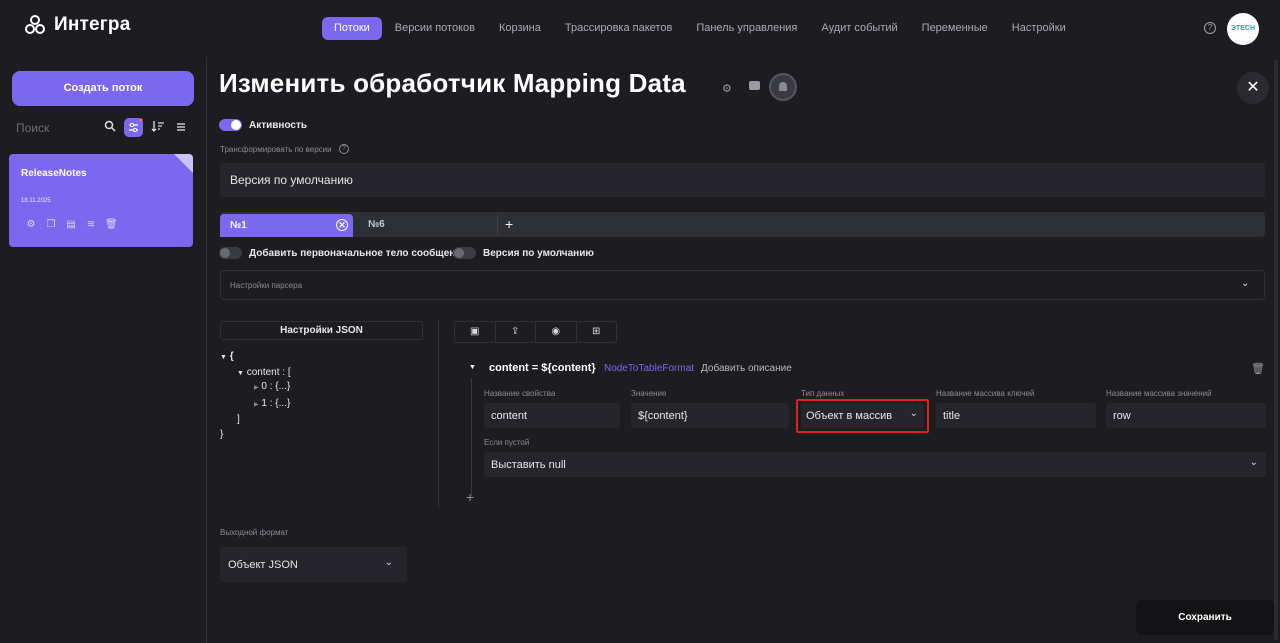 Image resolution: width=1280 pixels, height=643 pixels. Describe the element at coordinates (618, 28) in the screenshot. I see `nav-packet-trace: Трассировка пакетов` at that location.